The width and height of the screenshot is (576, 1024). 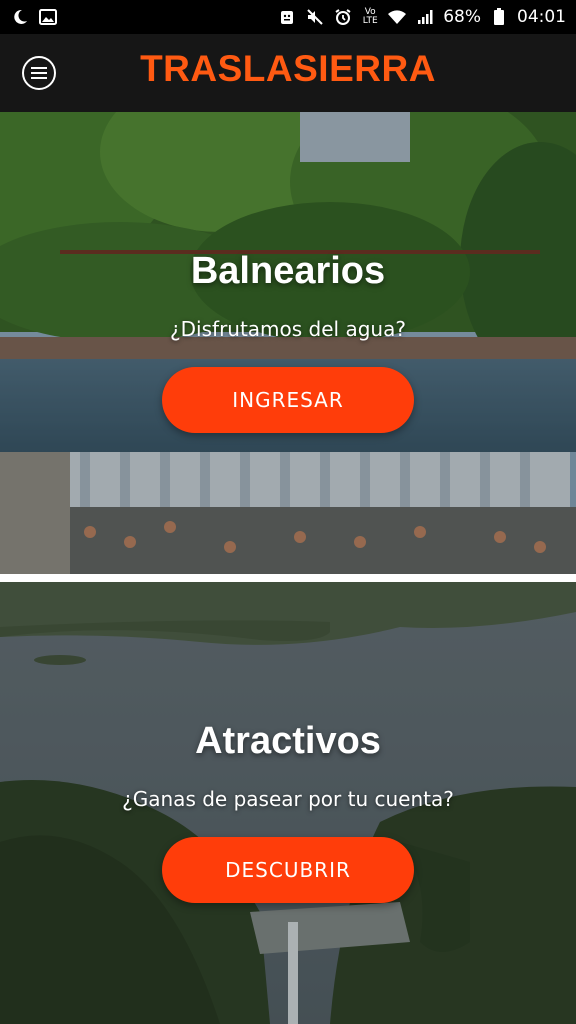 I want to click on battery-icon, so click(x=499, y=17).